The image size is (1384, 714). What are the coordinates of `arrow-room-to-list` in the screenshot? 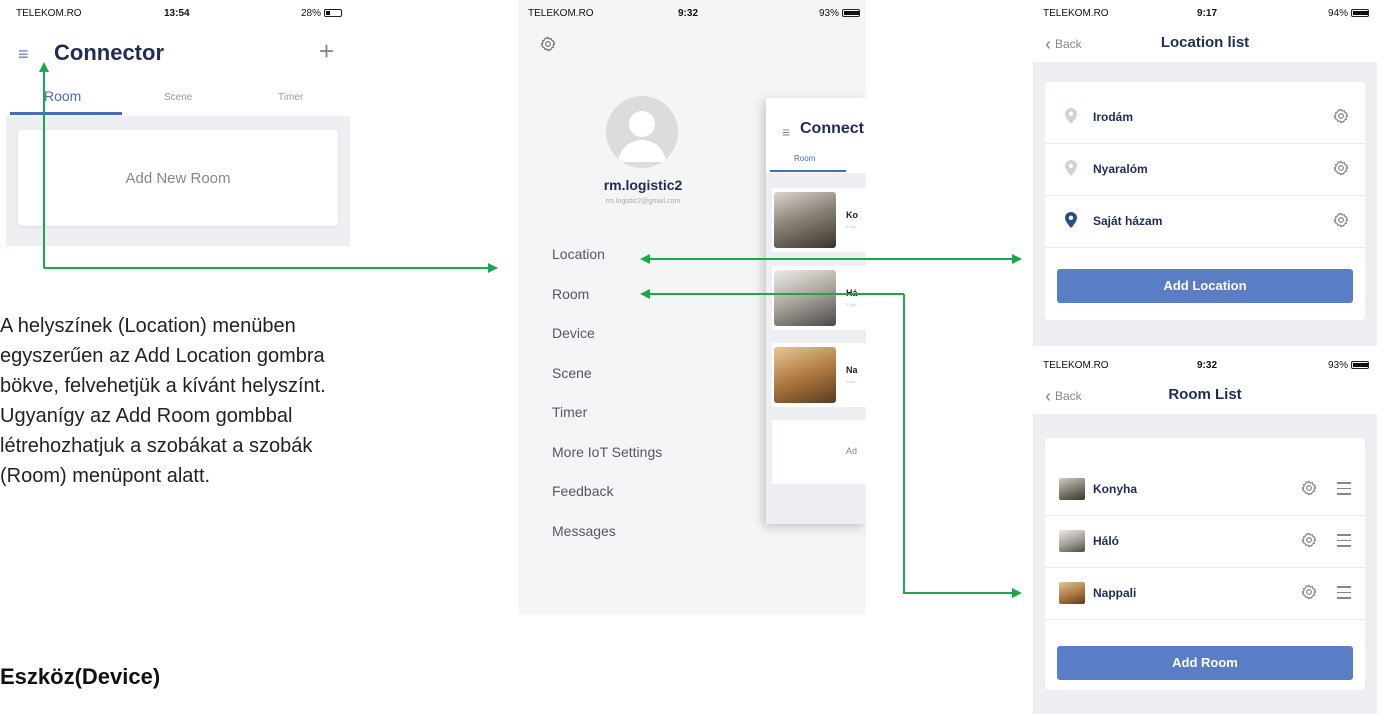 It's located at (962, 446).